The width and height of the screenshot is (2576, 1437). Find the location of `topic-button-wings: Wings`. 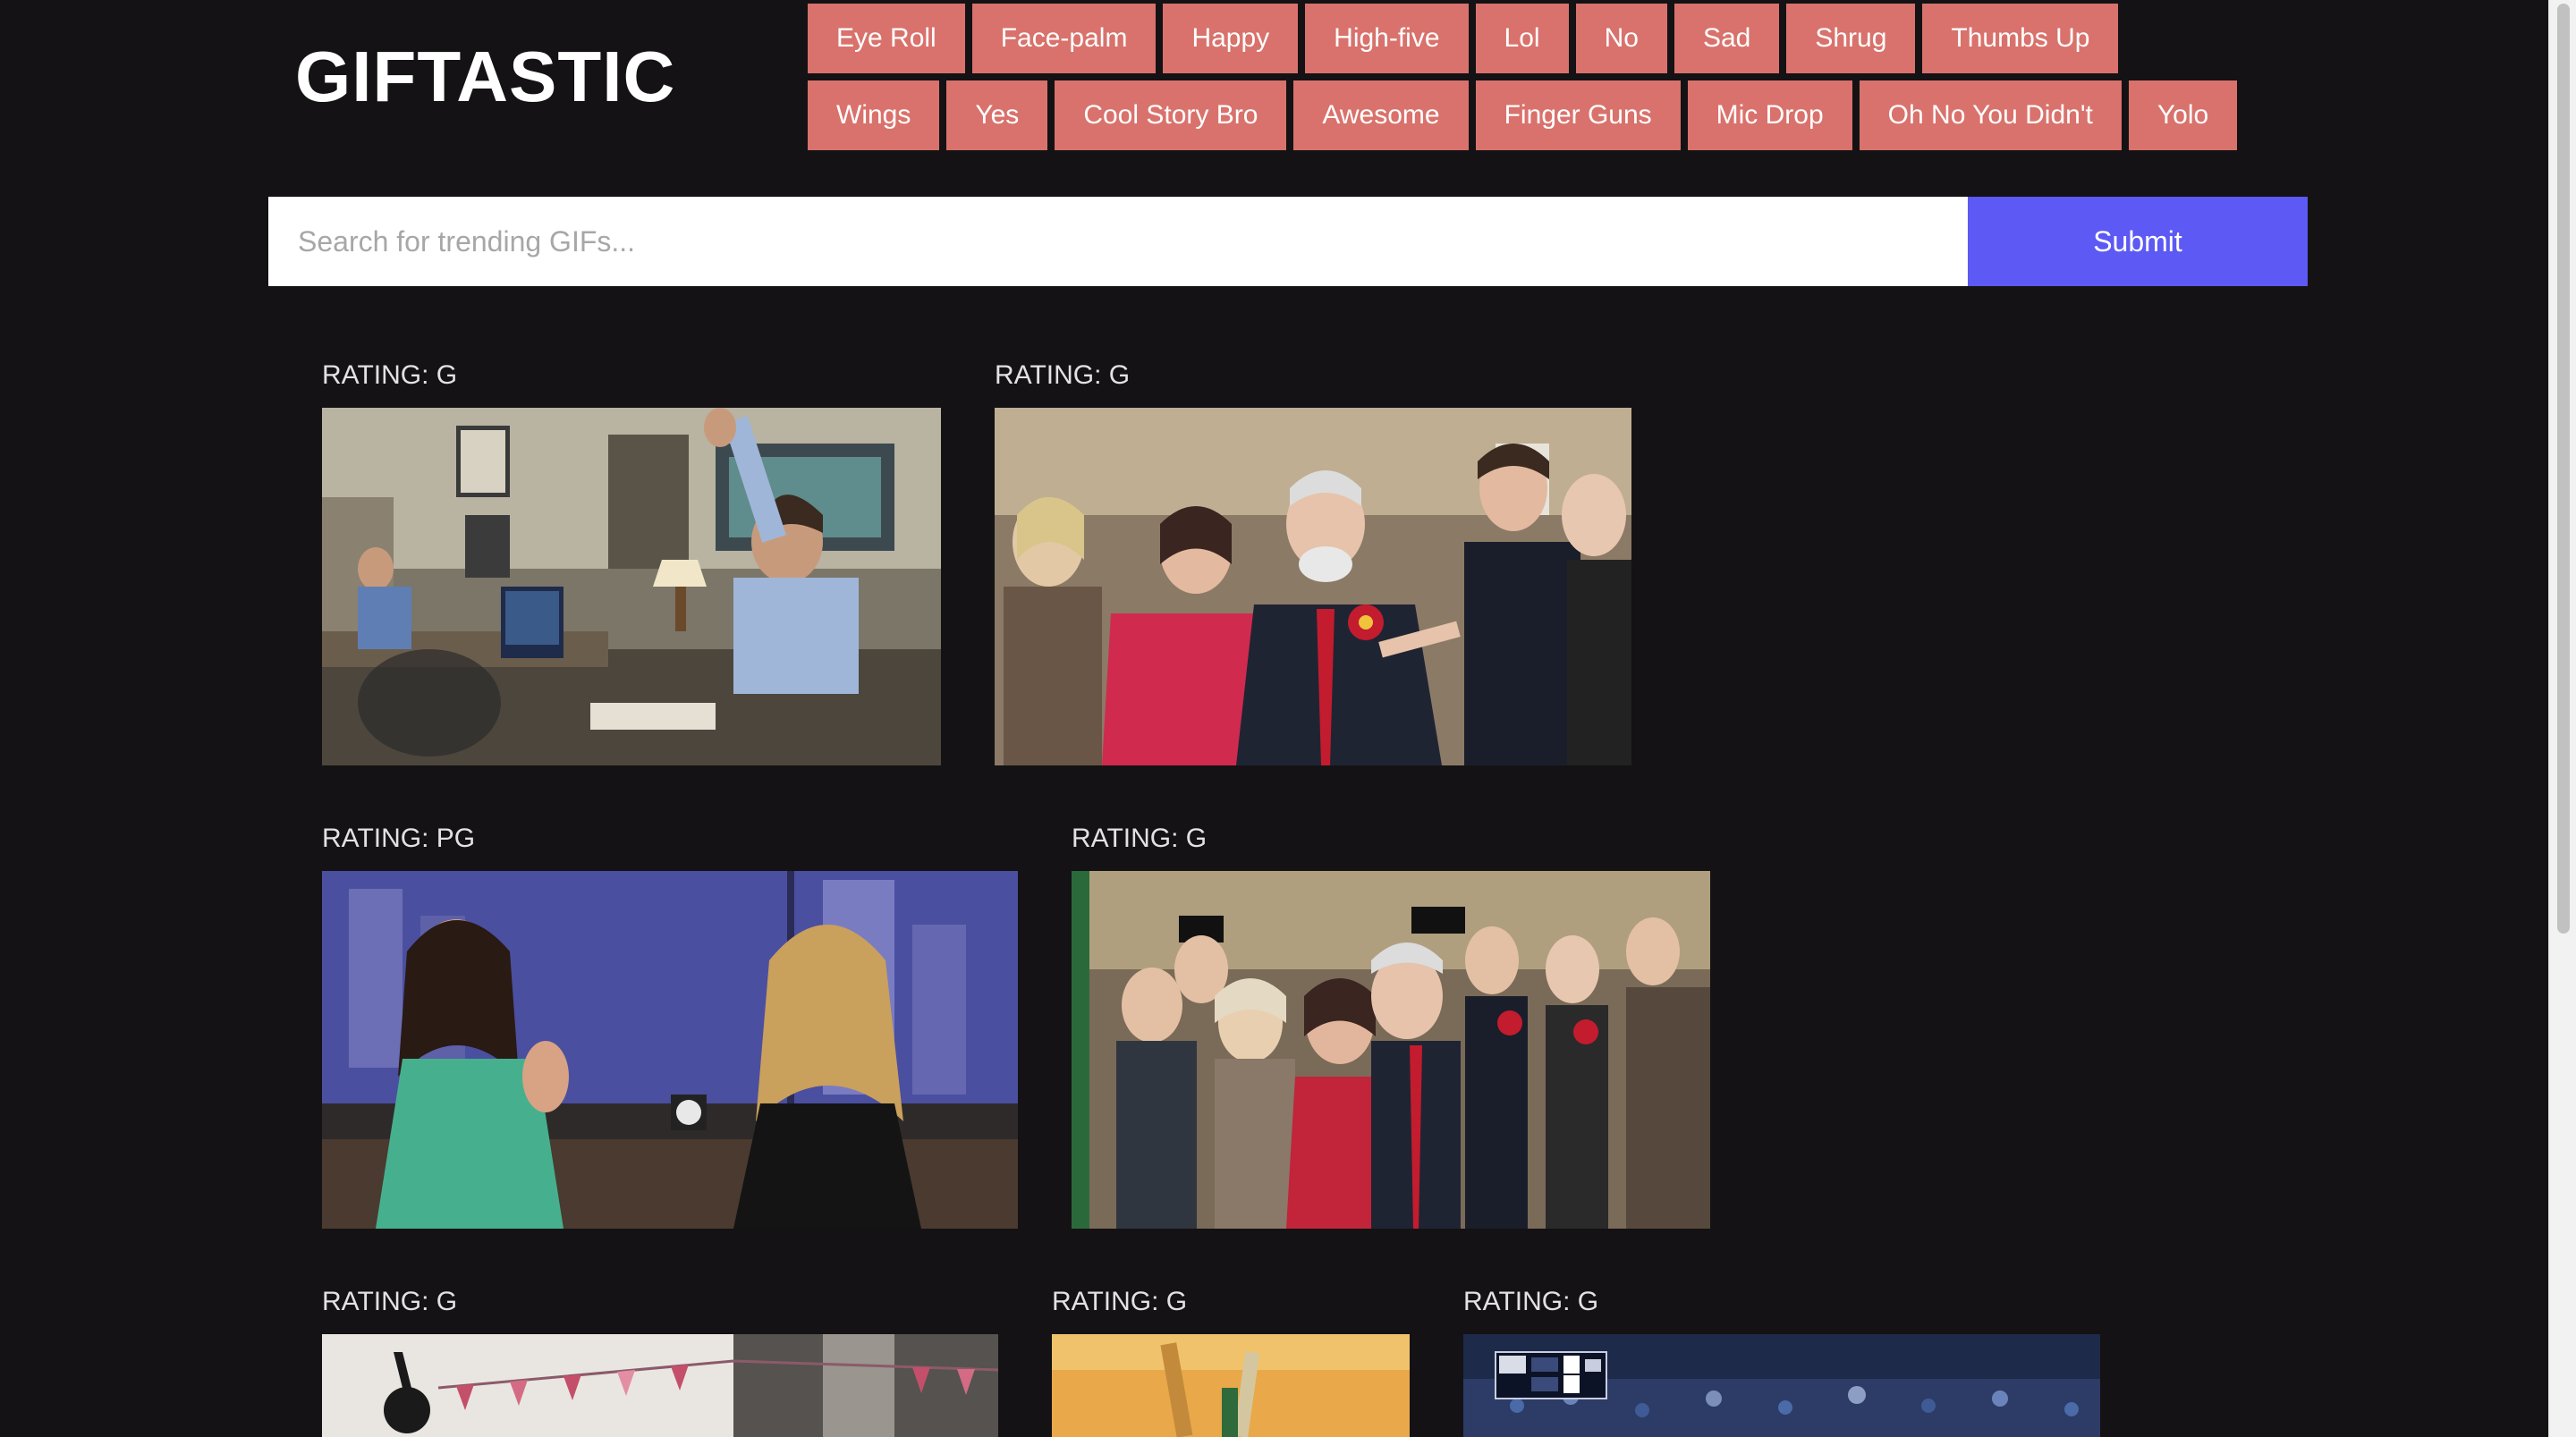

topic-button-wings: Wings is located at coordinates (874, 115).